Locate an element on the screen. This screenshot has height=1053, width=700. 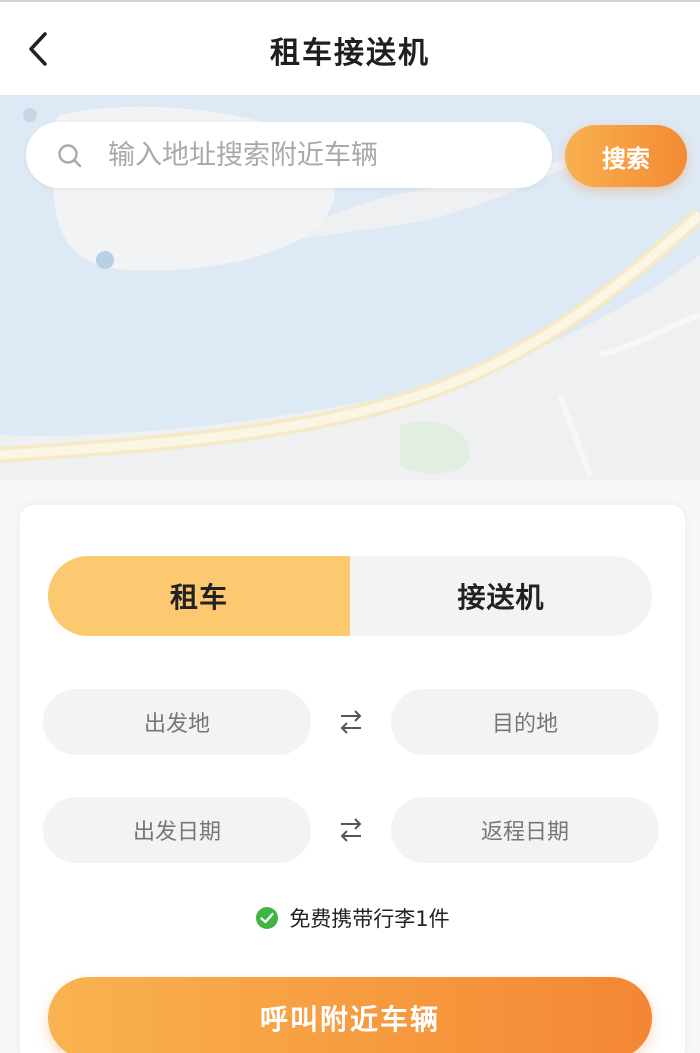
check-circle-icon is located at coordinates (267, 918).